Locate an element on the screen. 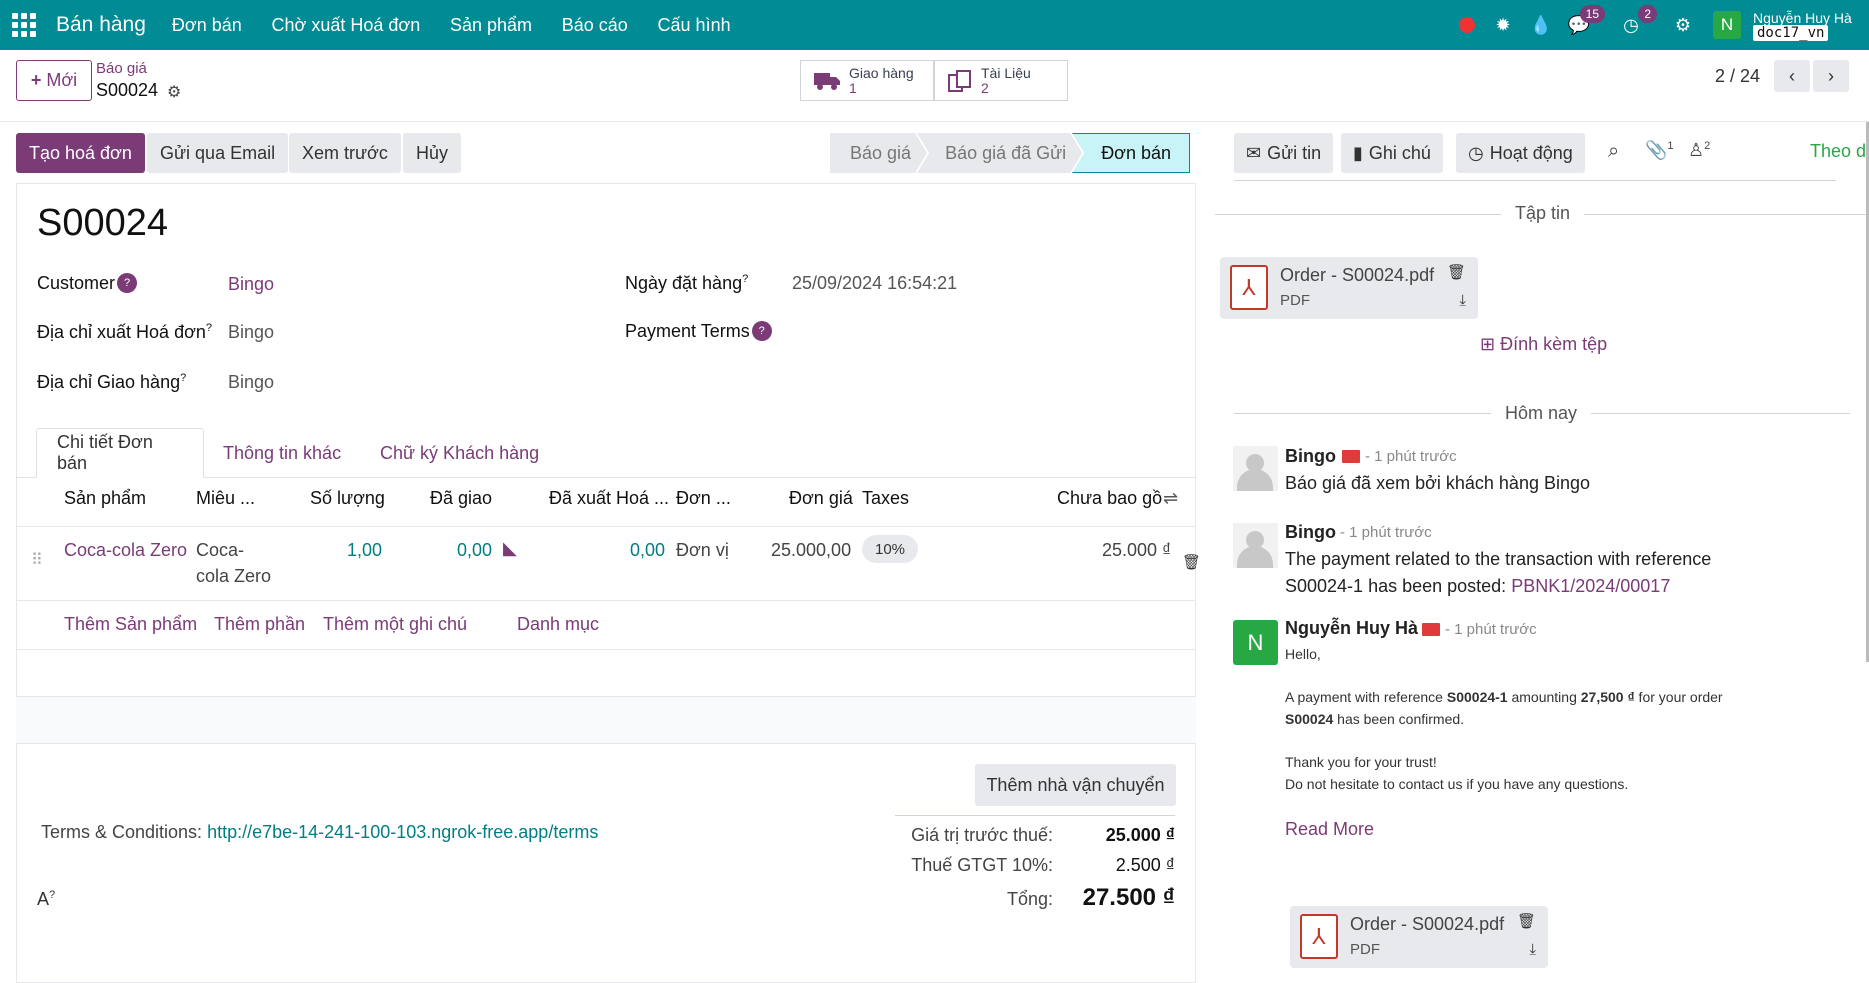 Image resolution: width=1869 pixels, height=983 pixels. pager-value: 2 / 24 is located at coordinates (1737, 76).